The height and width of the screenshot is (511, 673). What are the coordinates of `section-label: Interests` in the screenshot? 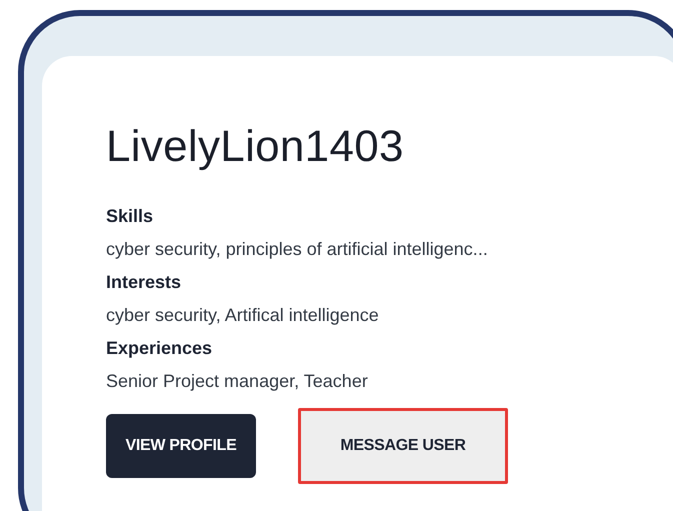 It's located at (144, 282).